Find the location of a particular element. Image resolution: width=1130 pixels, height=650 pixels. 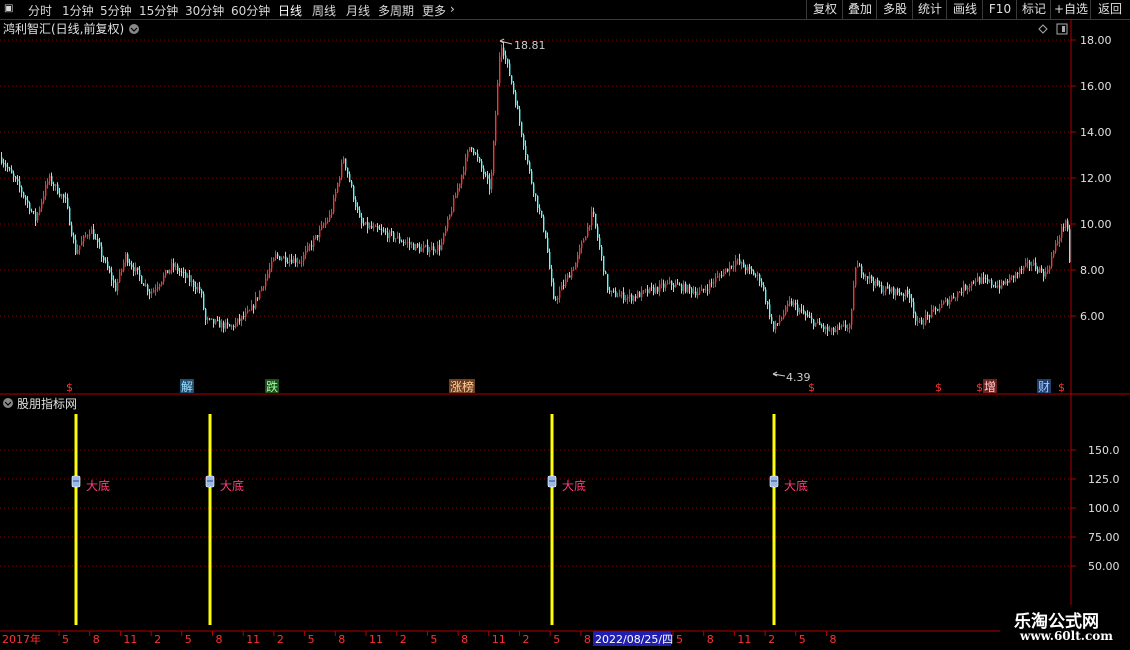

tab-weekly: 周线 is located at coordinates (324, 10).